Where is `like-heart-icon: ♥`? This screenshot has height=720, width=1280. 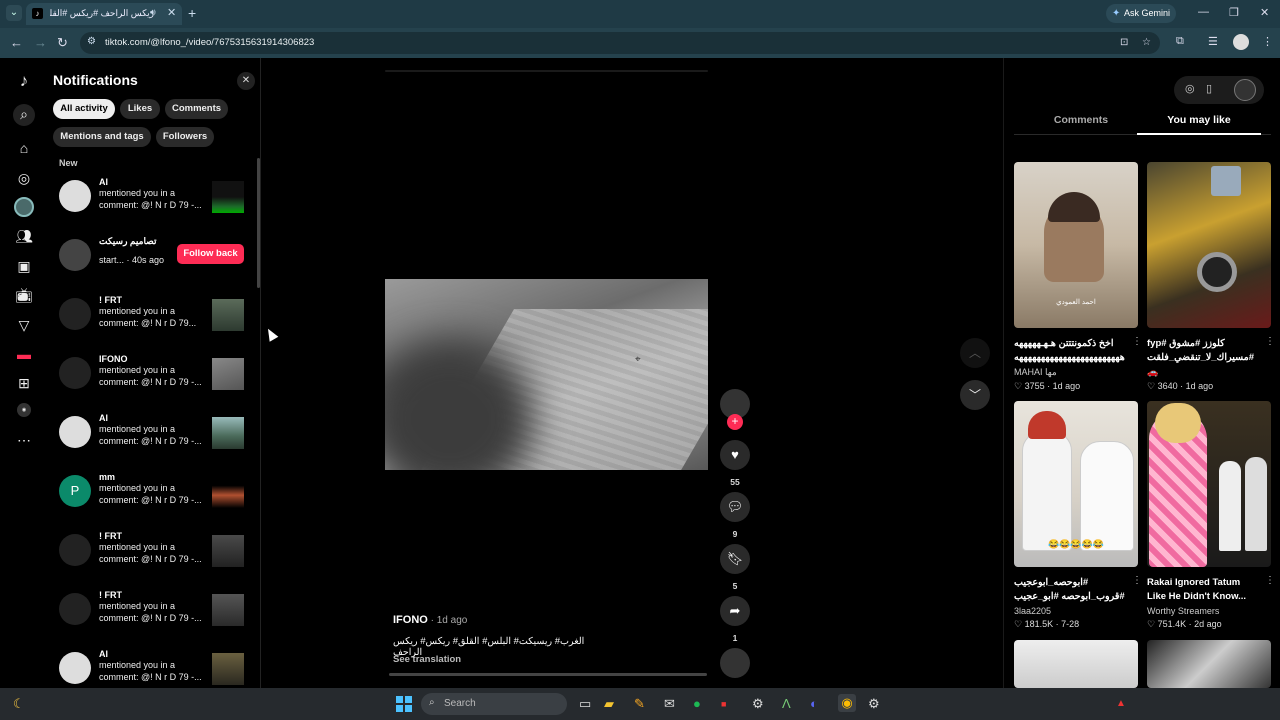 like-heart-icon: ♥ is located at coordinates (735, 455).